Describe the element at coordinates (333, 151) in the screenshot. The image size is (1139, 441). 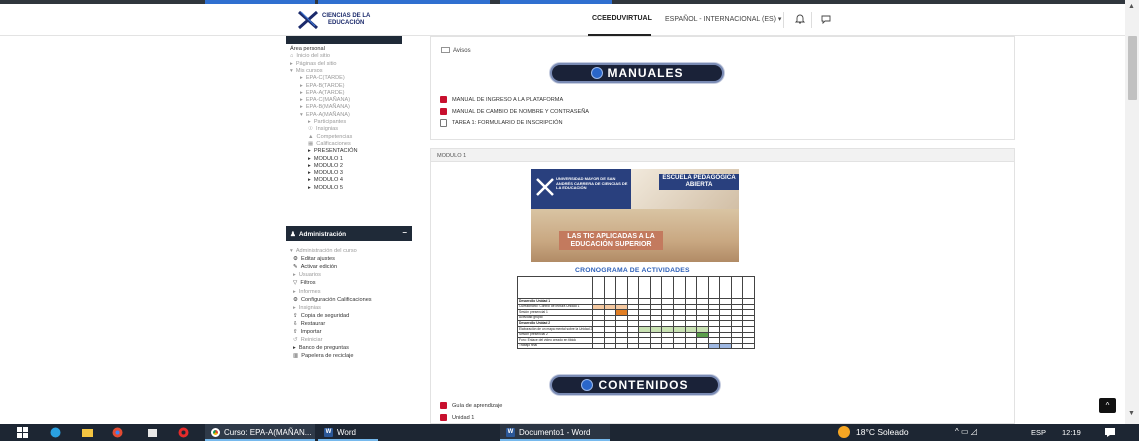
I see `sidebar-nav-item: ▸ PRESENTACIÓN` at that location.